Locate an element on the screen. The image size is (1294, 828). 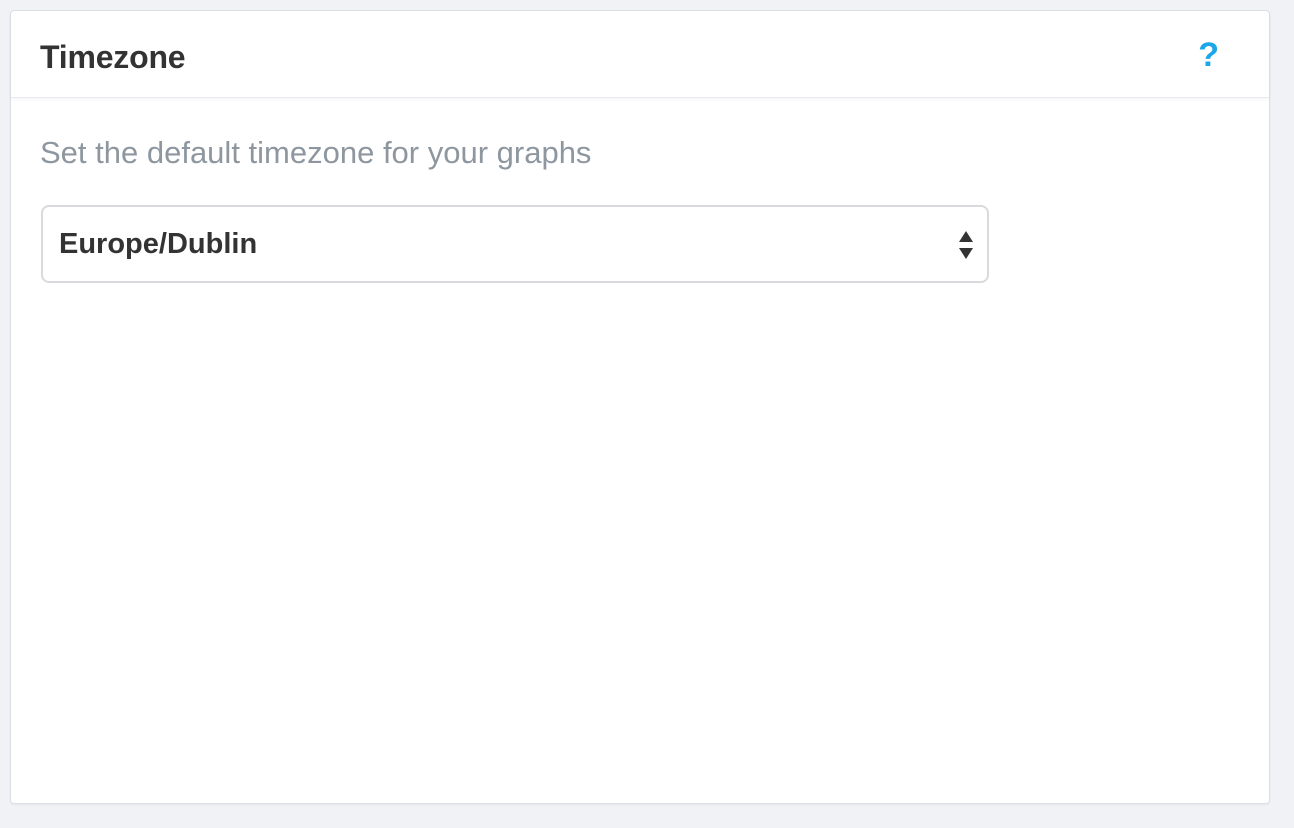
arrow-up-icon is located at coordinates (966, 236).